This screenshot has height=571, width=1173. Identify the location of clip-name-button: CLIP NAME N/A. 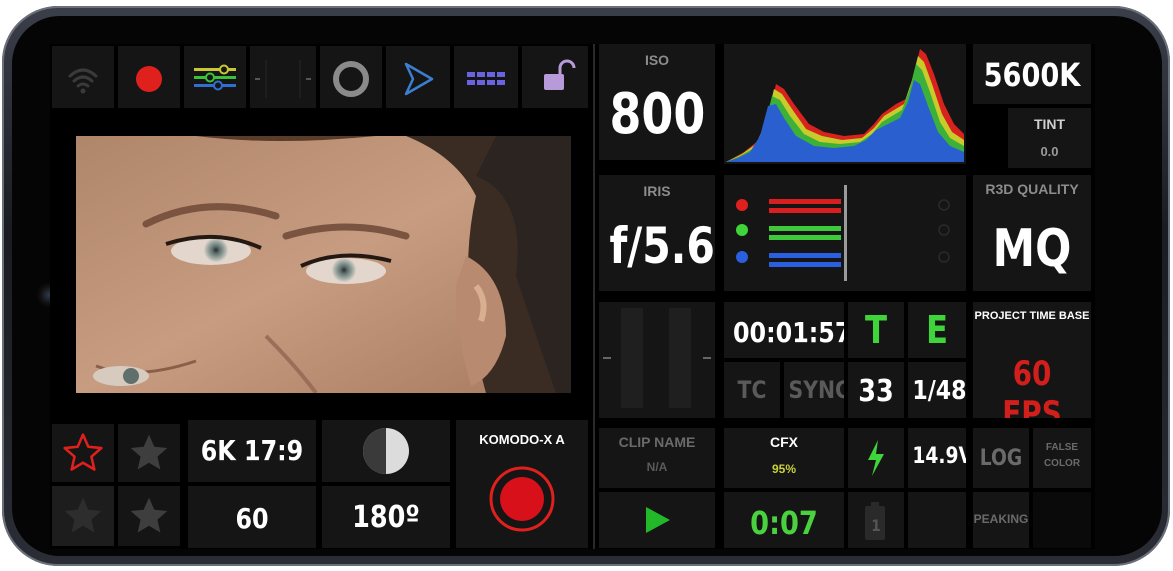
(657, 458).